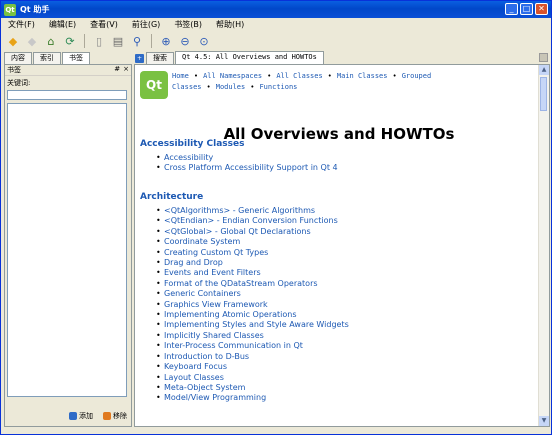 The height and width of the screenshot is (435, 552). What do you see at coordinates (362, 76) in the screenshot?
I see `nav-link: Main Classes` at bounding box center [362, 76].